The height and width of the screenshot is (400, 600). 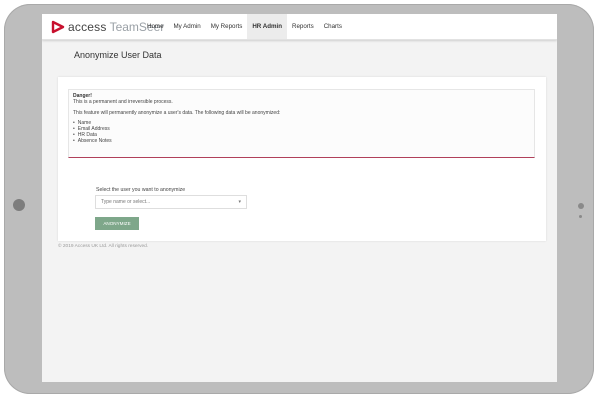 What do you see at coordinates (333, 26) in the screenshot?
I see `nav-item-charts: Charts` at bounding box center [333, 26].